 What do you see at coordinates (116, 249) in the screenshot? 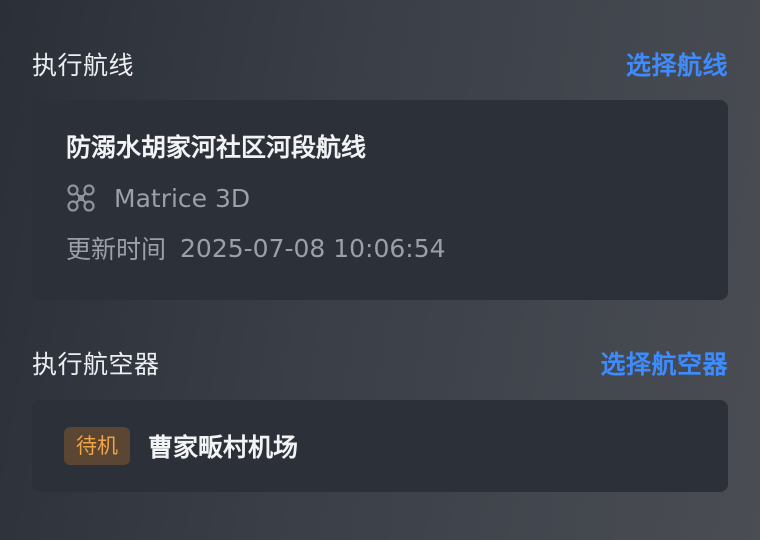
I see `update-time-label: 更新时间` at bounding box center [116, 249].